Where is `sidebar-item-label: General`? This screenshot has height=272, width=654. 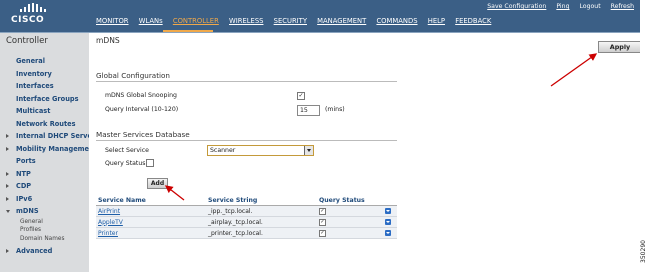 sidebar-item-label: General is located at coordinates (31, 61).